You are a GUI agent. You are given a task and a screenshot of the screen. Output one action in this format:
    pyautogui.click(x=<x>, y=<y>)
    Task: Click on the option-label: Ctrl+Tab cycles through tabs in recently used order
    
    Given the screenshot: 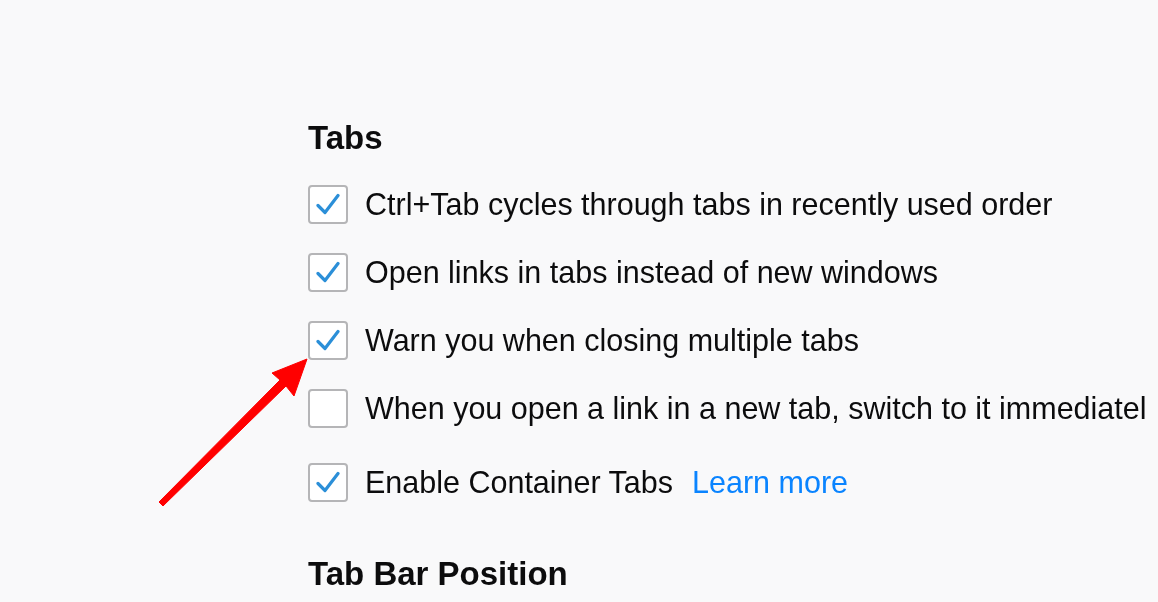 What is the action you would take?
    pyautogui.click(x=709, y=204)
    